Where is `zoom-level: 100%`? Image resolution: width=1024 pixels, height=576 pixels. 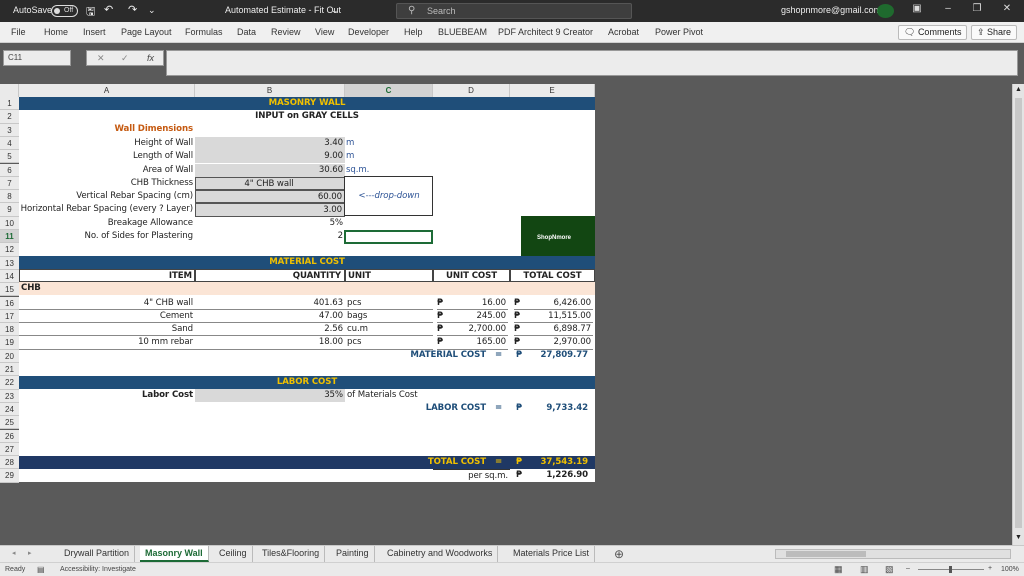 zoom-level: 100% is located at coordinates (1010, 569).